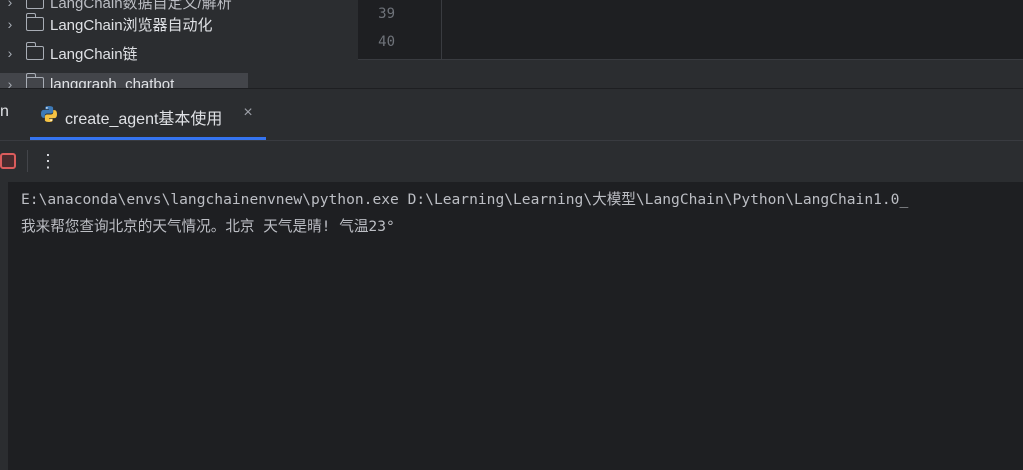 This screenshot has width=1023, height=470. What do you see at coordinates (179, 79) in the screenshot?
I see `tree-item-langgraph-chatbot: › langgraph_chatbot` at bounding box center [179, 79].